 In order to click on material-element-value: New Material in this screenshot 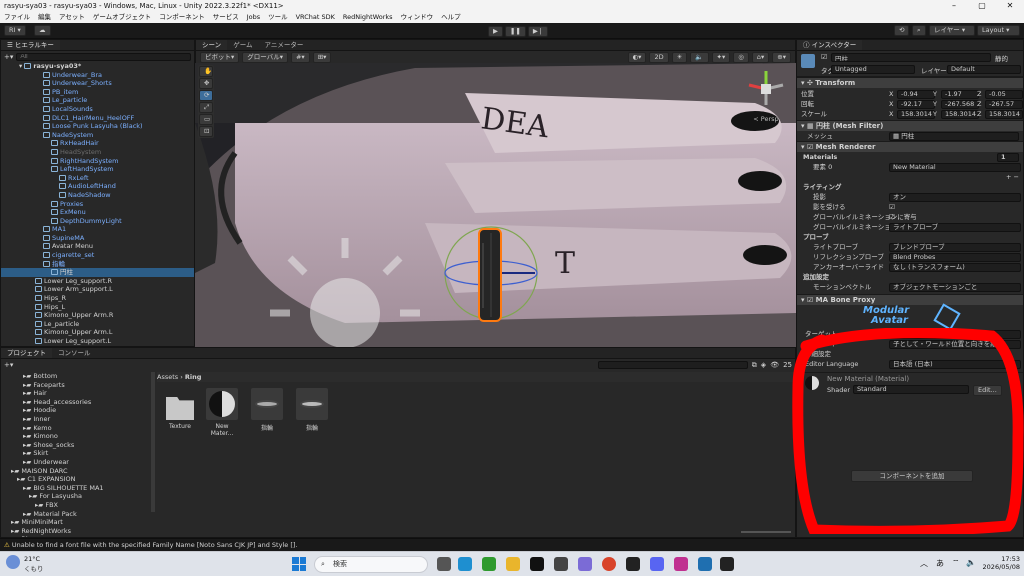, I will do `click(955, 167)`.